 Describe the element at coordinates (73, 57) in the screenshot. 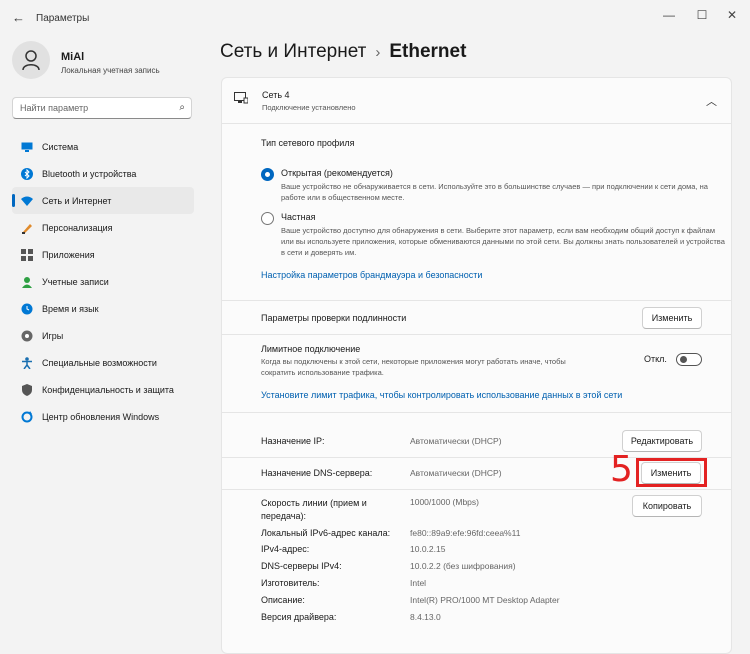

I see `user-name: MiAl` at that location.